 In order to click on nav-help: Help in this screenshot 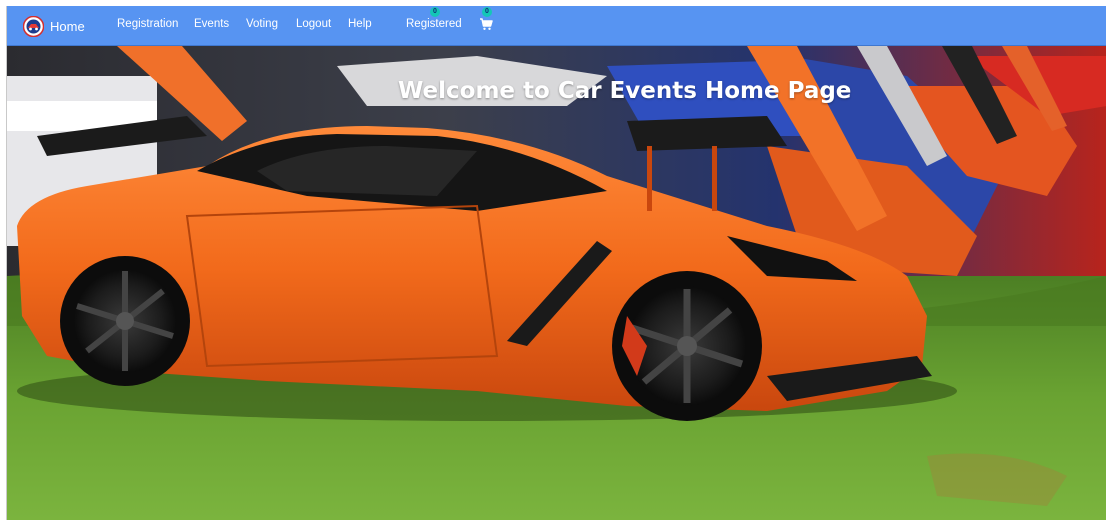, I will do `click(360, 24)`.